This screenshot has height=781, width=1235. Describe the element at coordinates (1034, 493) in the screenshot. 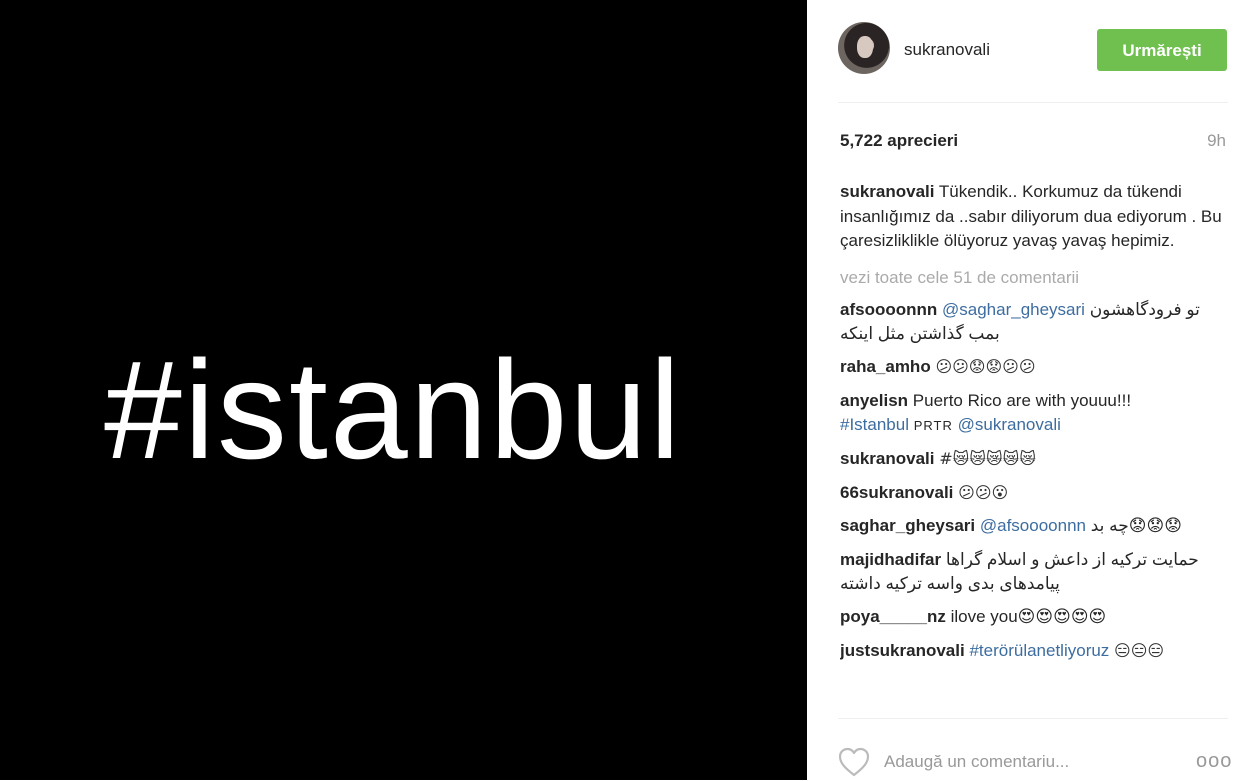

I see `comment-item: 66sukranovali 😕😕😮` at that location.